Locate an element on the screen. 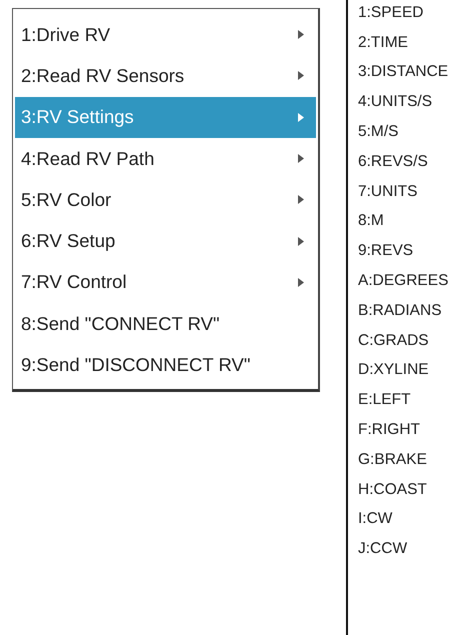 Image resolution: width=463 pixels, height=635 pixels. submenu-item: D:XYLINE is located at coordinates (393, 370).